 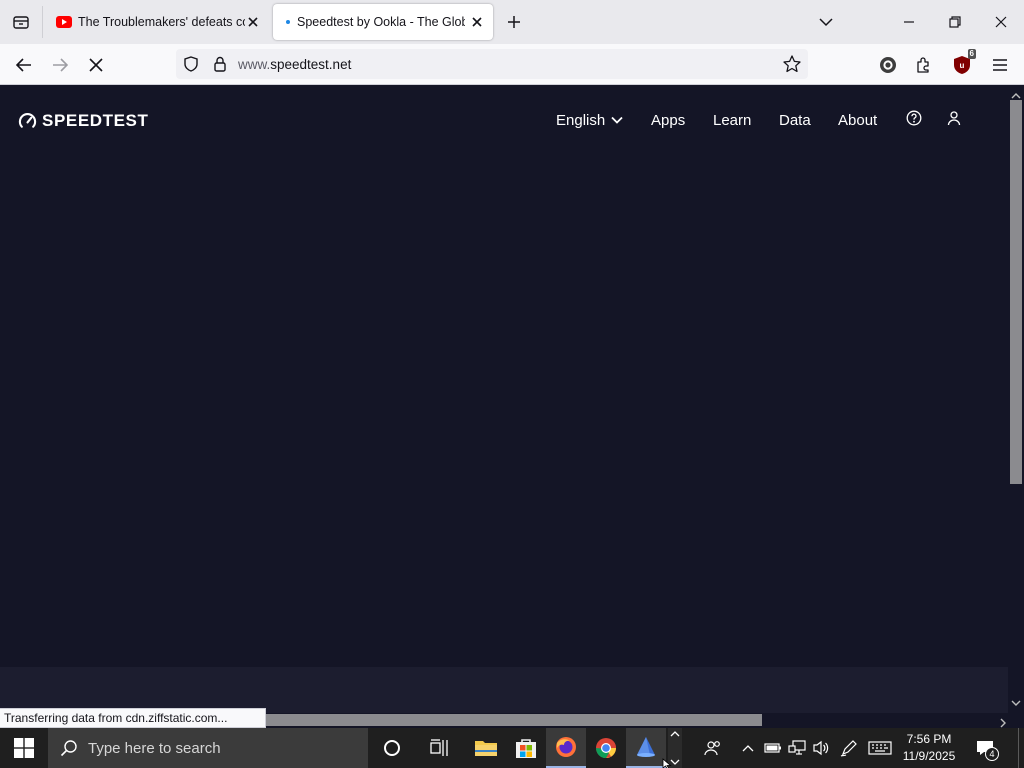 I want to click on scroll-down-arrow-icon, so click(x=1016, y=703).